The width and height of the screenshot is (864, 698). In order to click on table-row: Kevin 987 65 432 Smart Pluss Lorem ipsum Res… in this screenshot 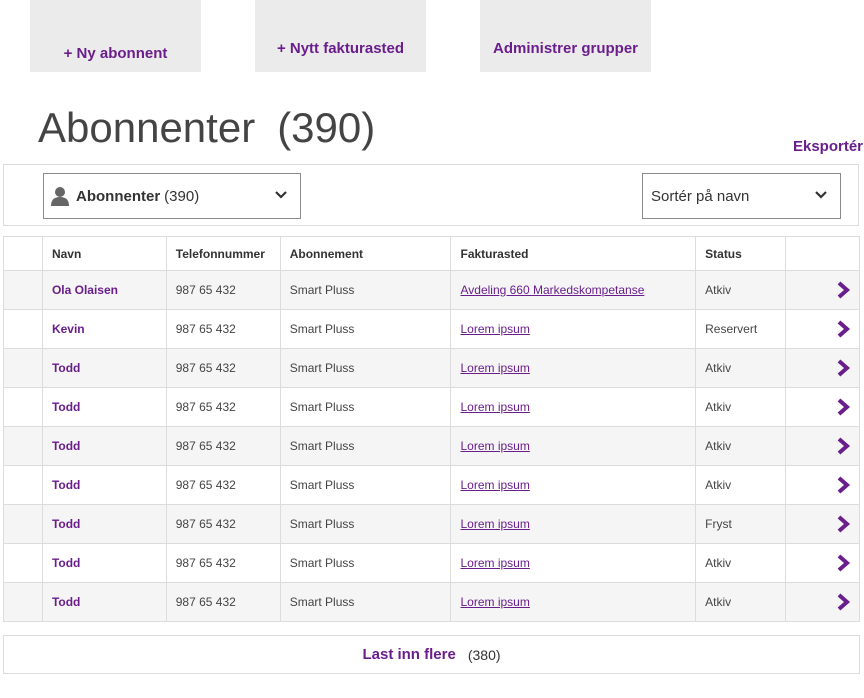, I will do `click(431, 329)`.